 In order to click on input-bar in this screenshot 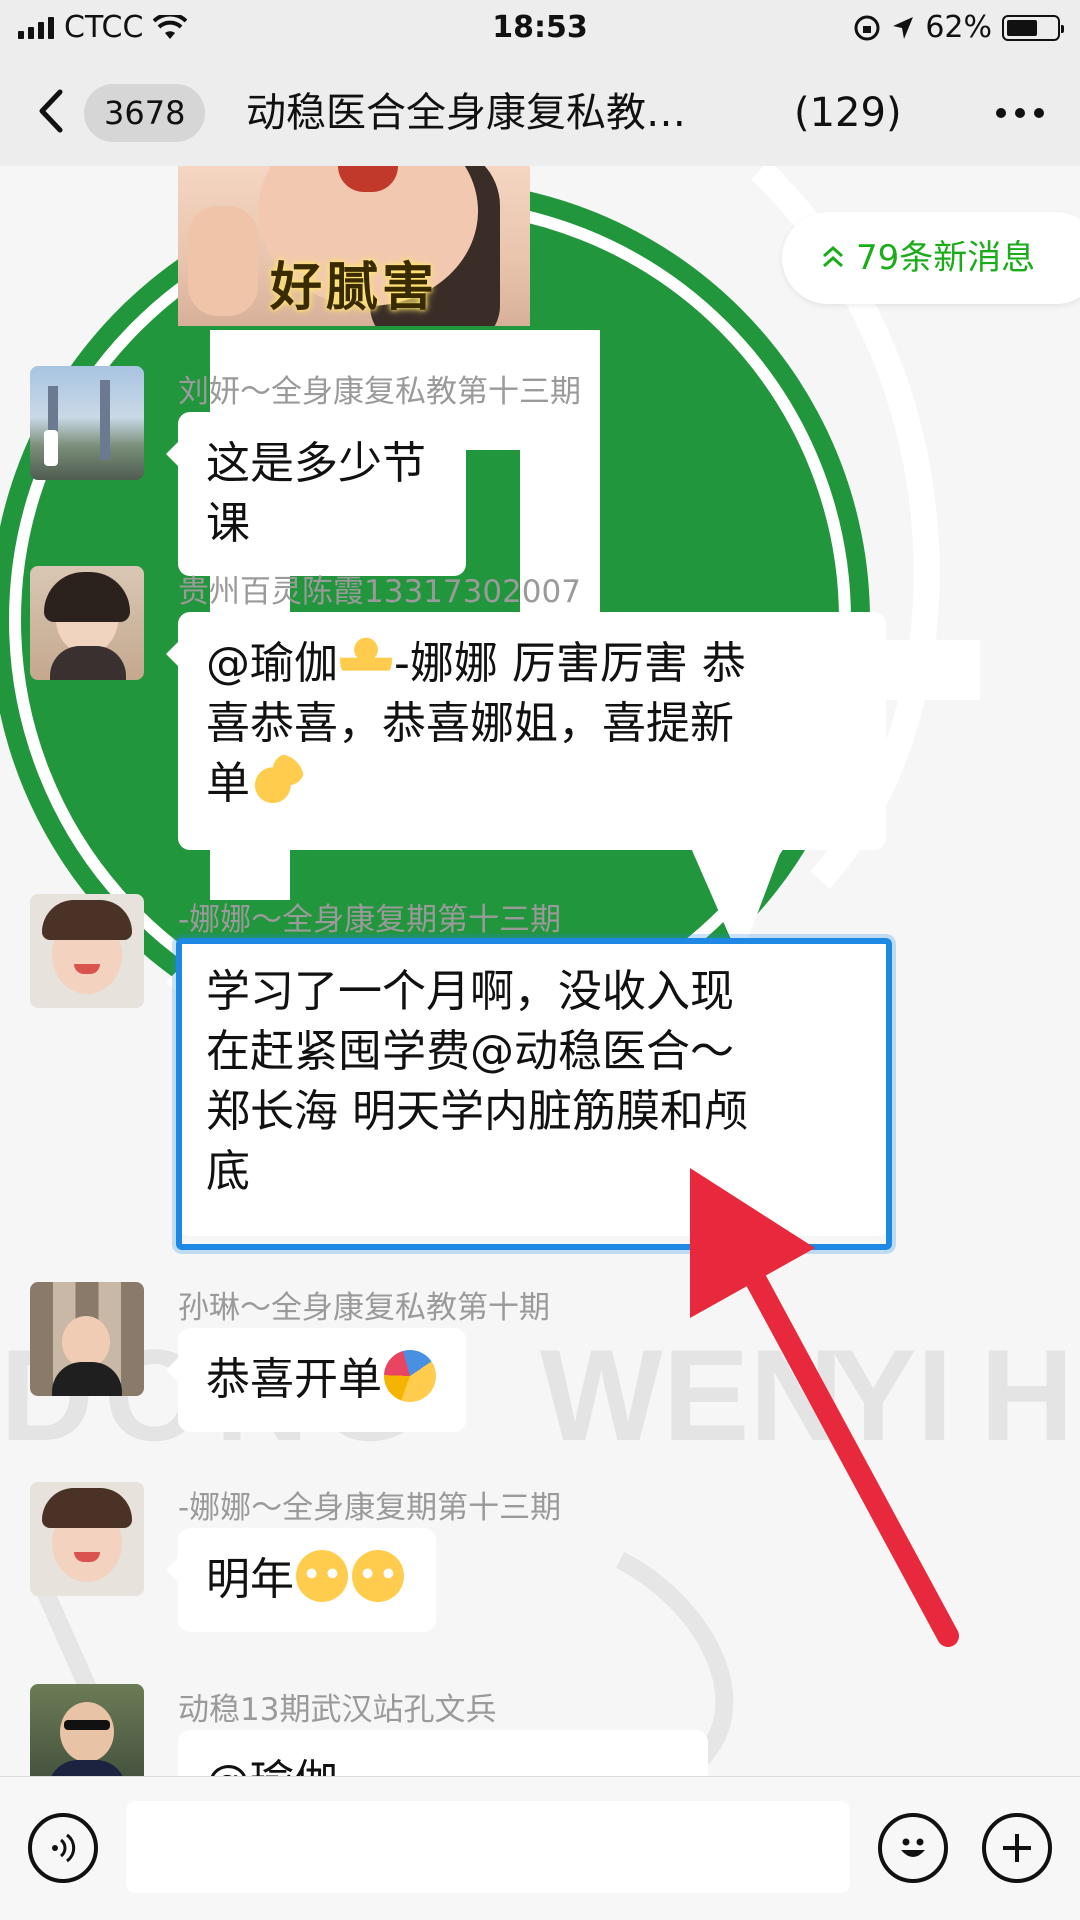, I will do `click(540, 1848)`.